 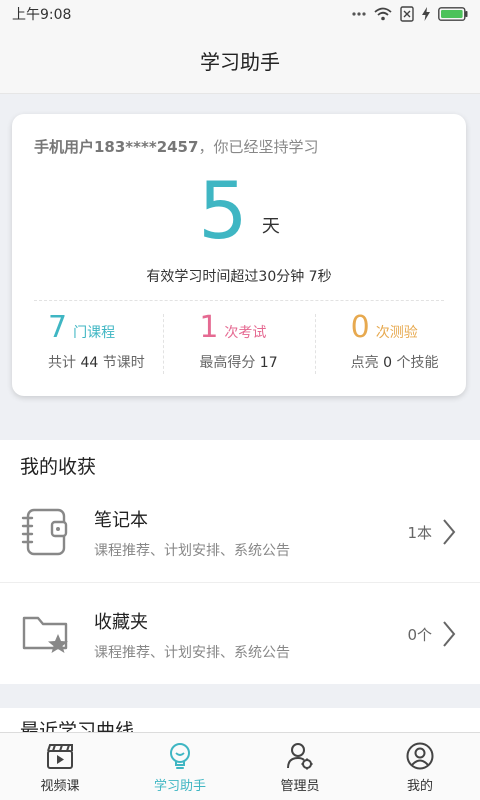 What do you see at coordinates (64, 363) in the screenshot?
I see `stat-courses-sub-prefix: 共计` at bounding box center [64, 363].